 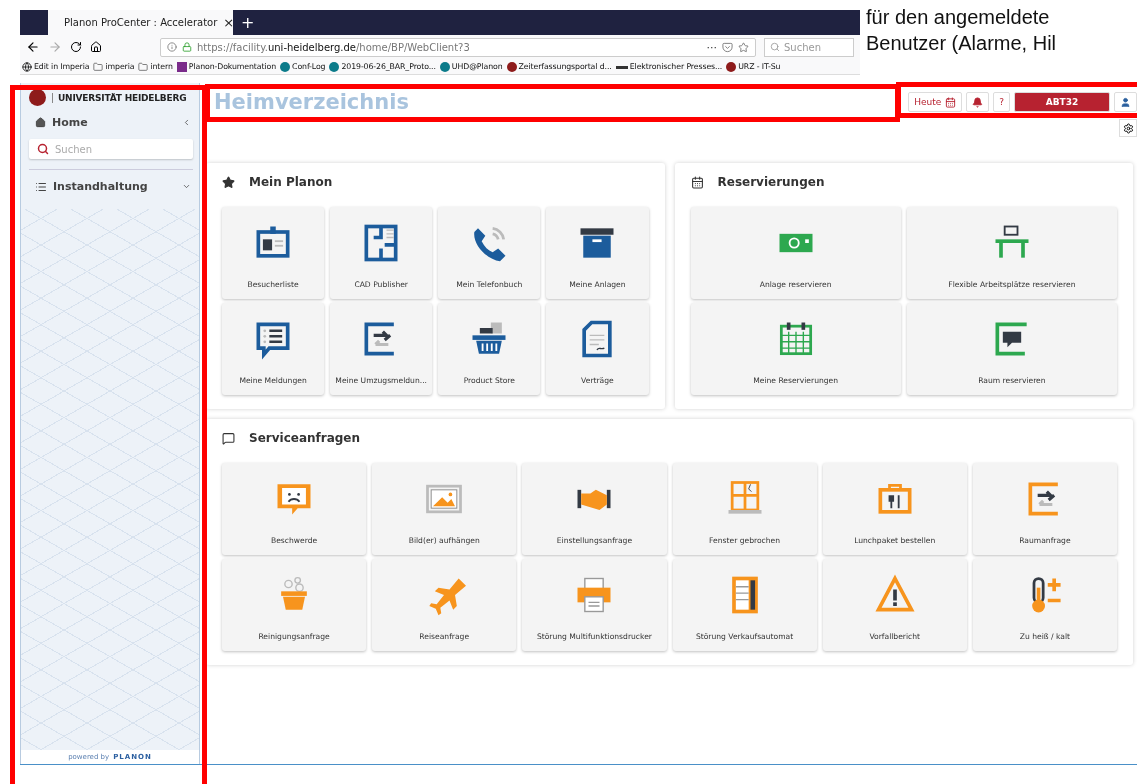 What do you see at coordinates (311, 102) in the screenshot?
I see `page-title: Heimverzeichnis` at bounding box center [311, 102].